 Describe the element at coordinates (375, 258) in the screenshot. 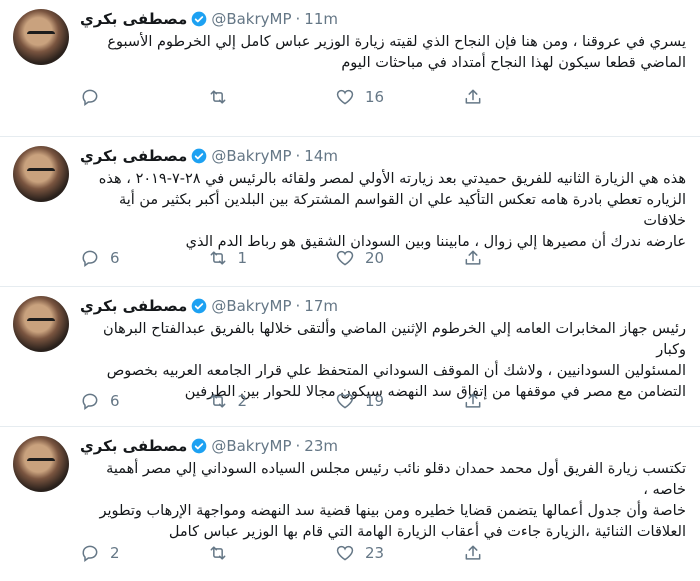

I see `like-count: 20` at that location.